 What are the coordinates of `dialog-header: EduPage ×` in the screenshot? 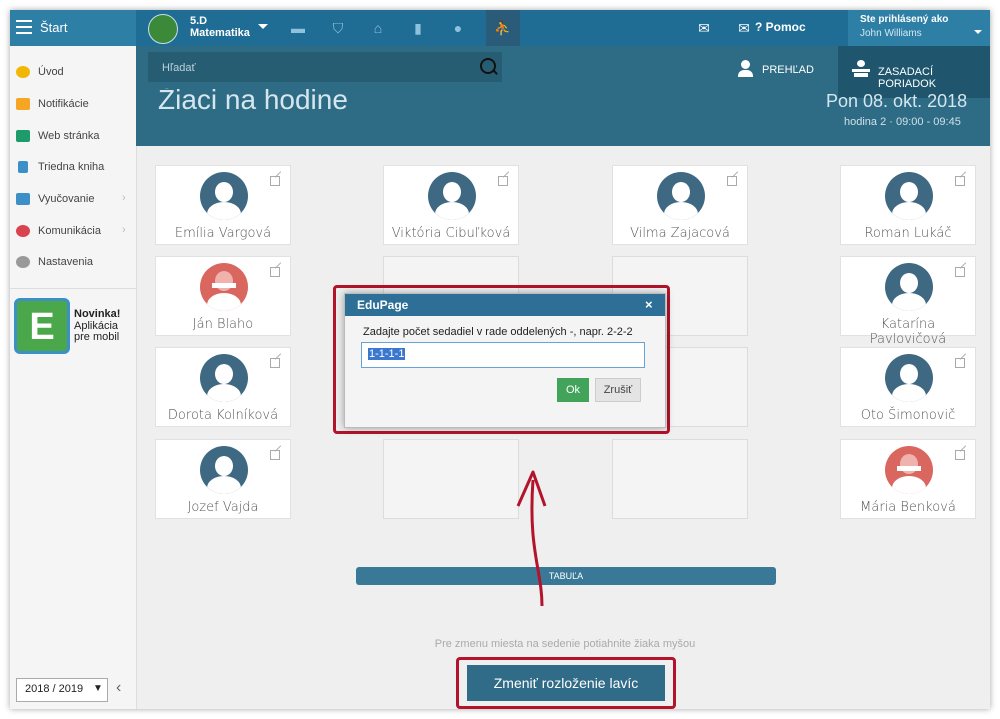 It's located at (505, 305).